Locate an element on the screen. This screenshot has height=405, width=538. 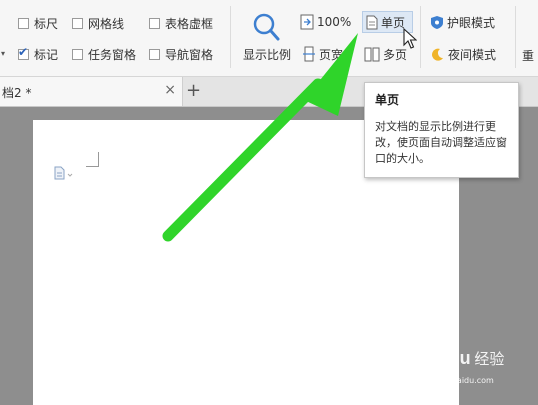
document-tab: 档2 * × is located at coordinates (91, 91).